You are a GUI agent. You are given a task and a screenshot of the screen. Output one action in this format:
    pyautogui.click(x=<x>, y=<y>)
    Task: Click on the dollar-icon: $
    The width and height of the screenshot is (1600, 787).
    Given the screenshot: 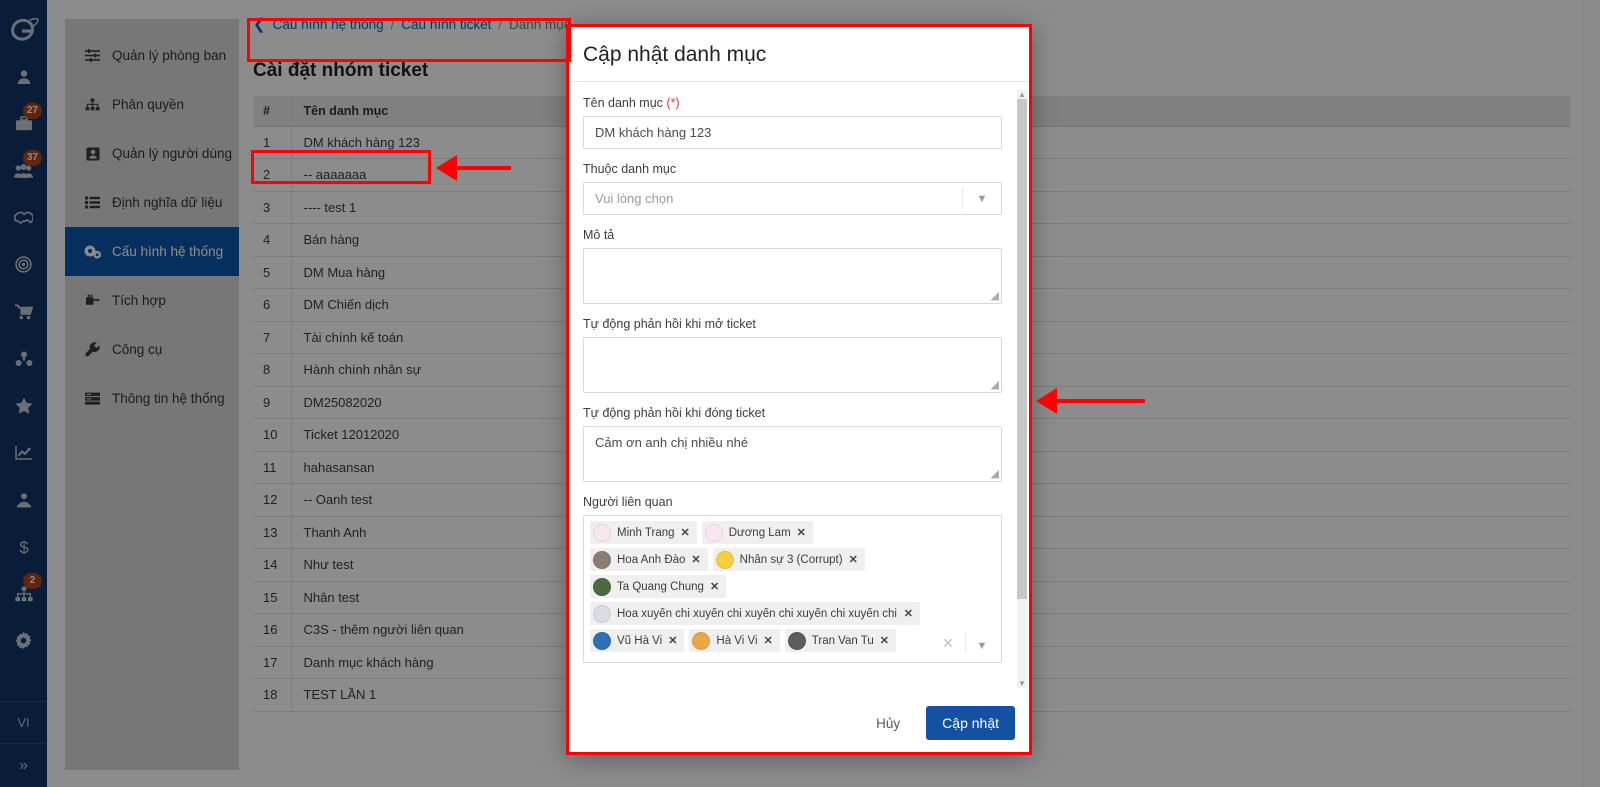 What is the action you would take?
    pyautogui.click(x=23, y=546)
    